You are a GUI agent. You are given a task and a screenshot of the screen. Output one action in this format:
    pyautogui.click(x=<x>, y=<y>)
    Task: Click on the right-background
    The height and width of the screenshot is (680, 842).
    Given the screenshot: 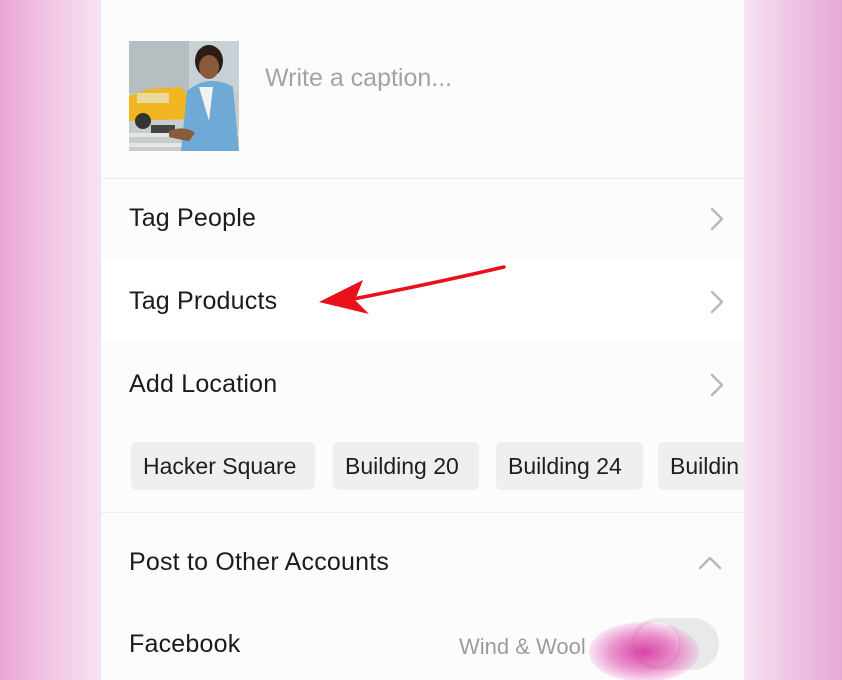 What is the action you would take?
    pyautogui.click(x=791, y=340)
    